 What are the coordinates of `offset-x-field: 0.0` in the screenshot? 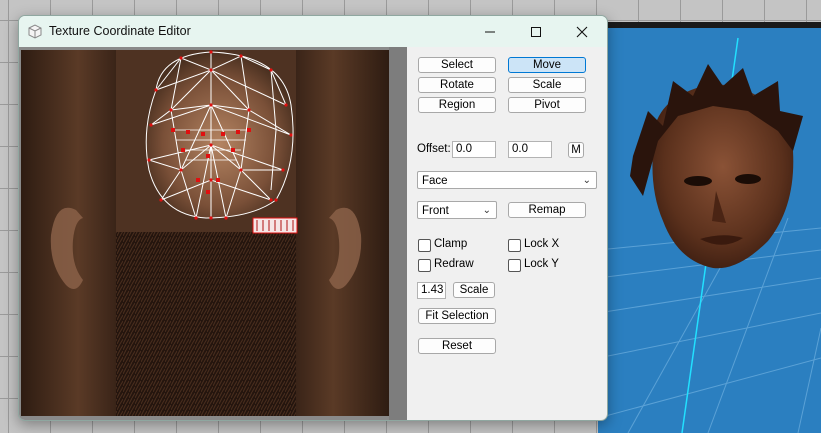 It's located at (474, 149).